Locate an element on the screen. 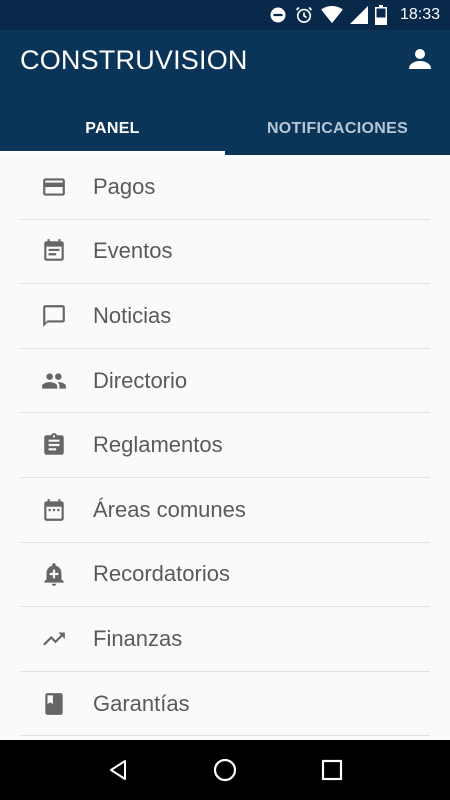  menu-item-directorio: Directorio is located at coordinates (225, 381).